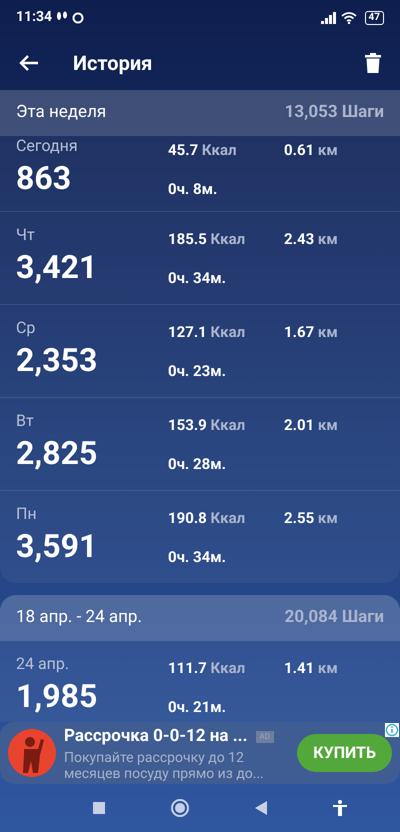  I want to click on distance-value: 0.61 км, so click(311, 150).